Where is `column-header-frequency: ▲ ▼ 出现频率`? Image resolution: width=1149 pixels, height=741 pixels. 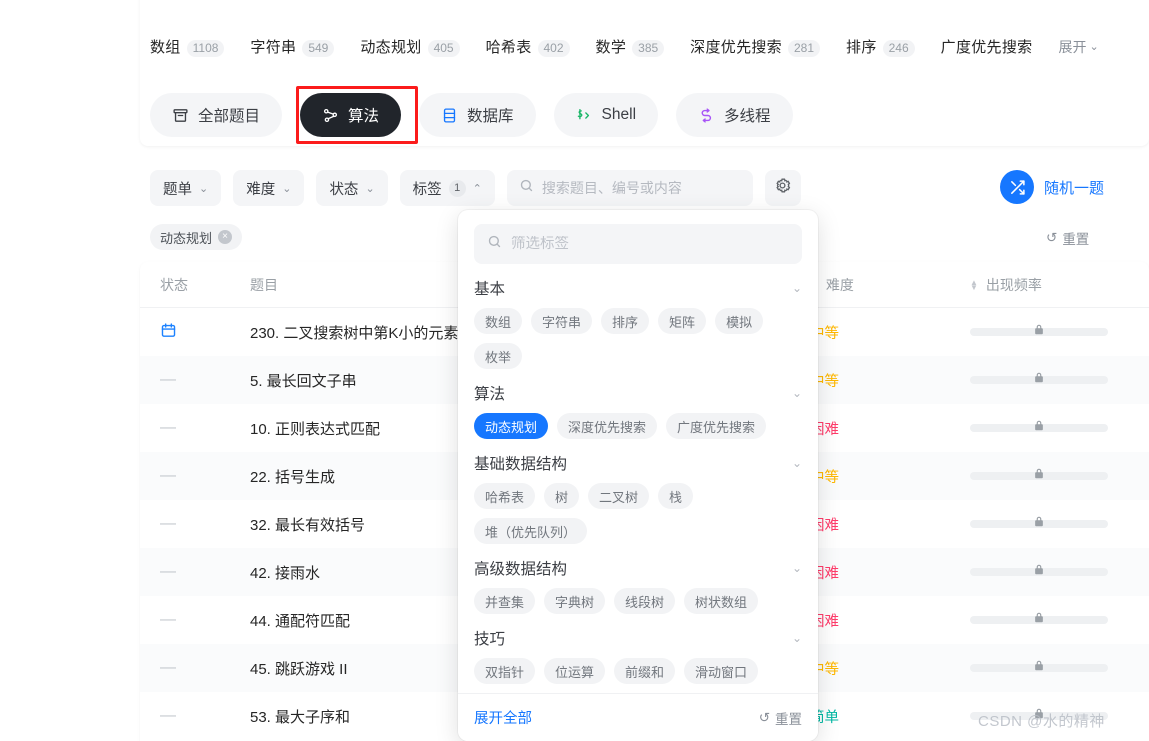
column-header-frequency: ▲ ▼ 出现频率 is located at coordinates (1059, 285).